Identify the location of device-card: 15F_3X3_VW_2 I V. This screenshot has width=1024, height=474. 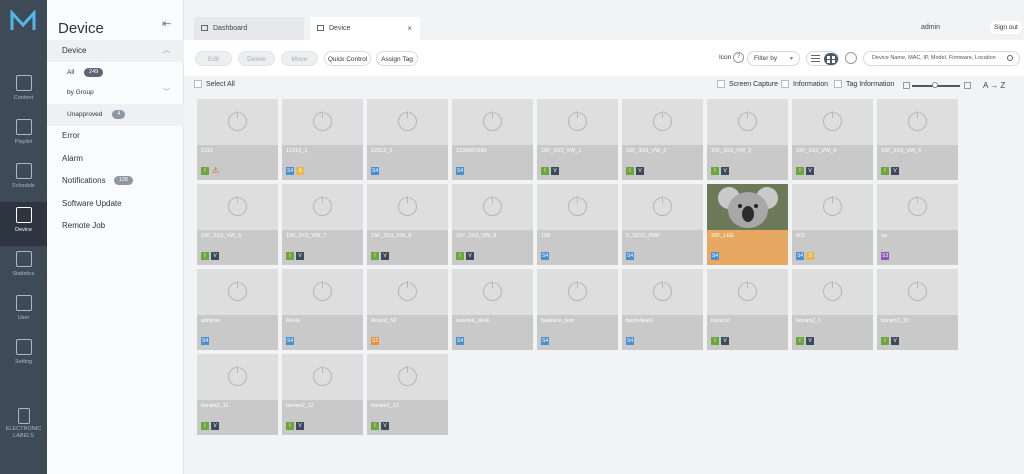
(662, 139).